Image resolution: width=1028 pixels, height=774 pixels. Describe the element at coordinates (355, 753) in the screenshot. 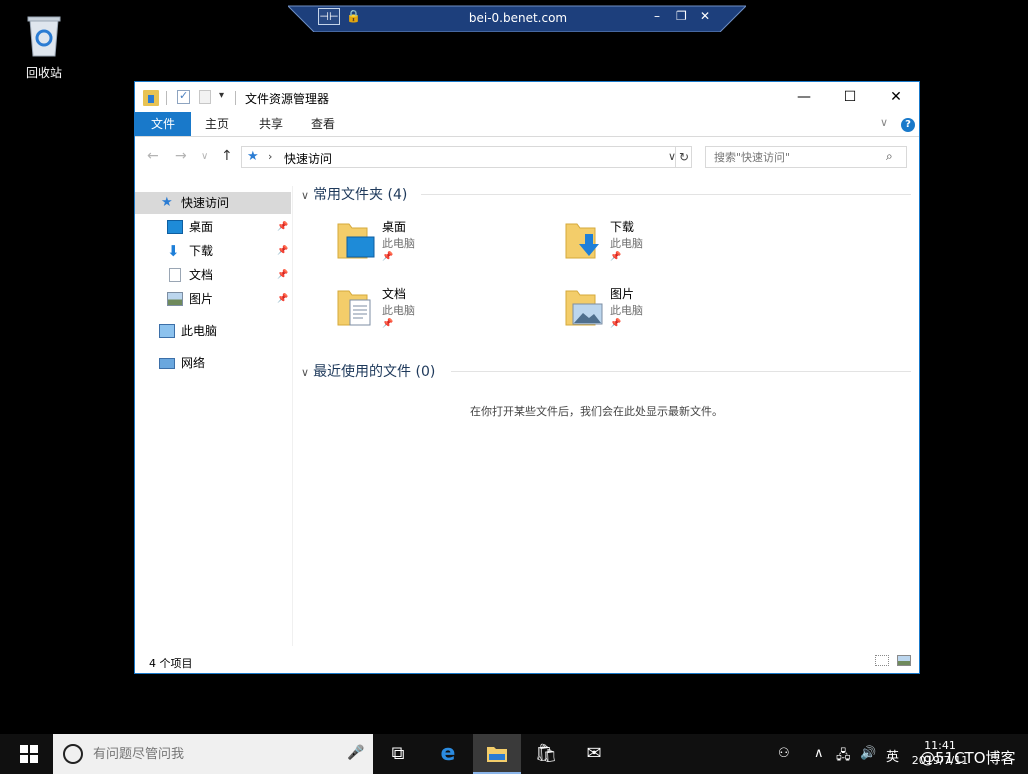

I see `microphone-icon: 🎤` at that location.